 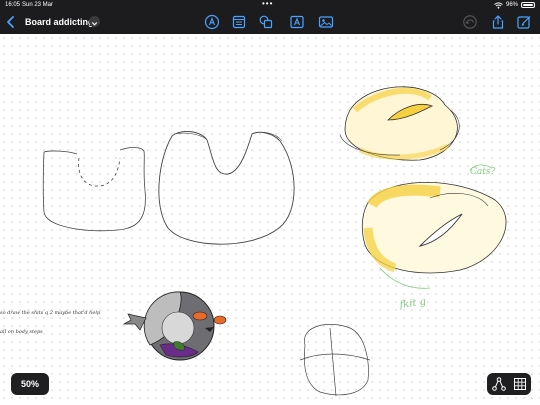 I want to click on status-right: 96%, so click(x=514, y=5).